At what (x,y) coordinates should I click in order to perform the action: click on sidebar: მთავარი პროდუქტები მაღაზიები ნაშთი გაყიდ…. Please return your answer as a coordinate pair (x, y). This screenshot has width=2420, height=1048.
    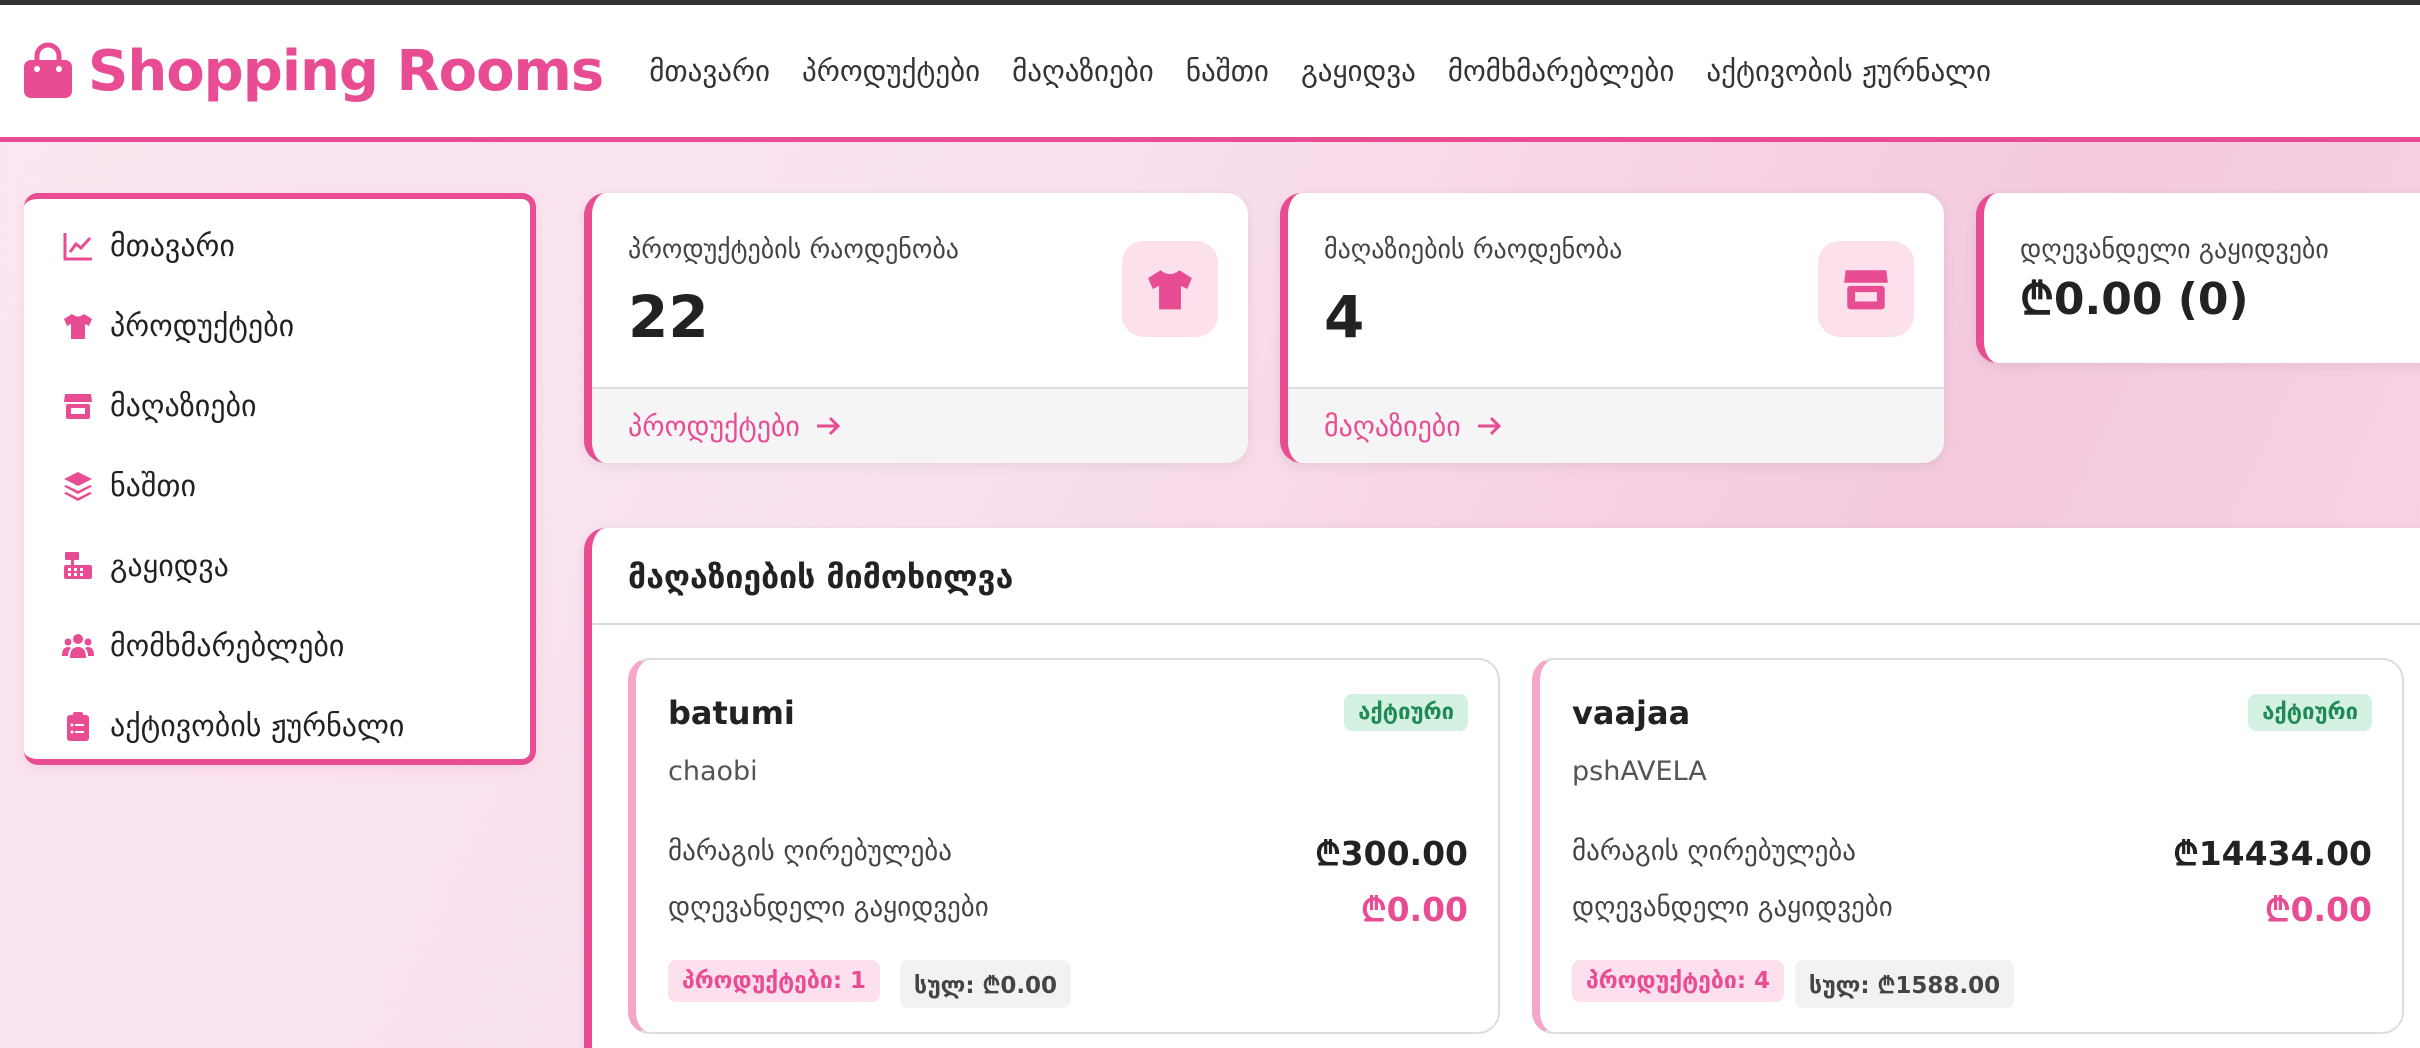
    Looking at the image, I should click on (280, 479).